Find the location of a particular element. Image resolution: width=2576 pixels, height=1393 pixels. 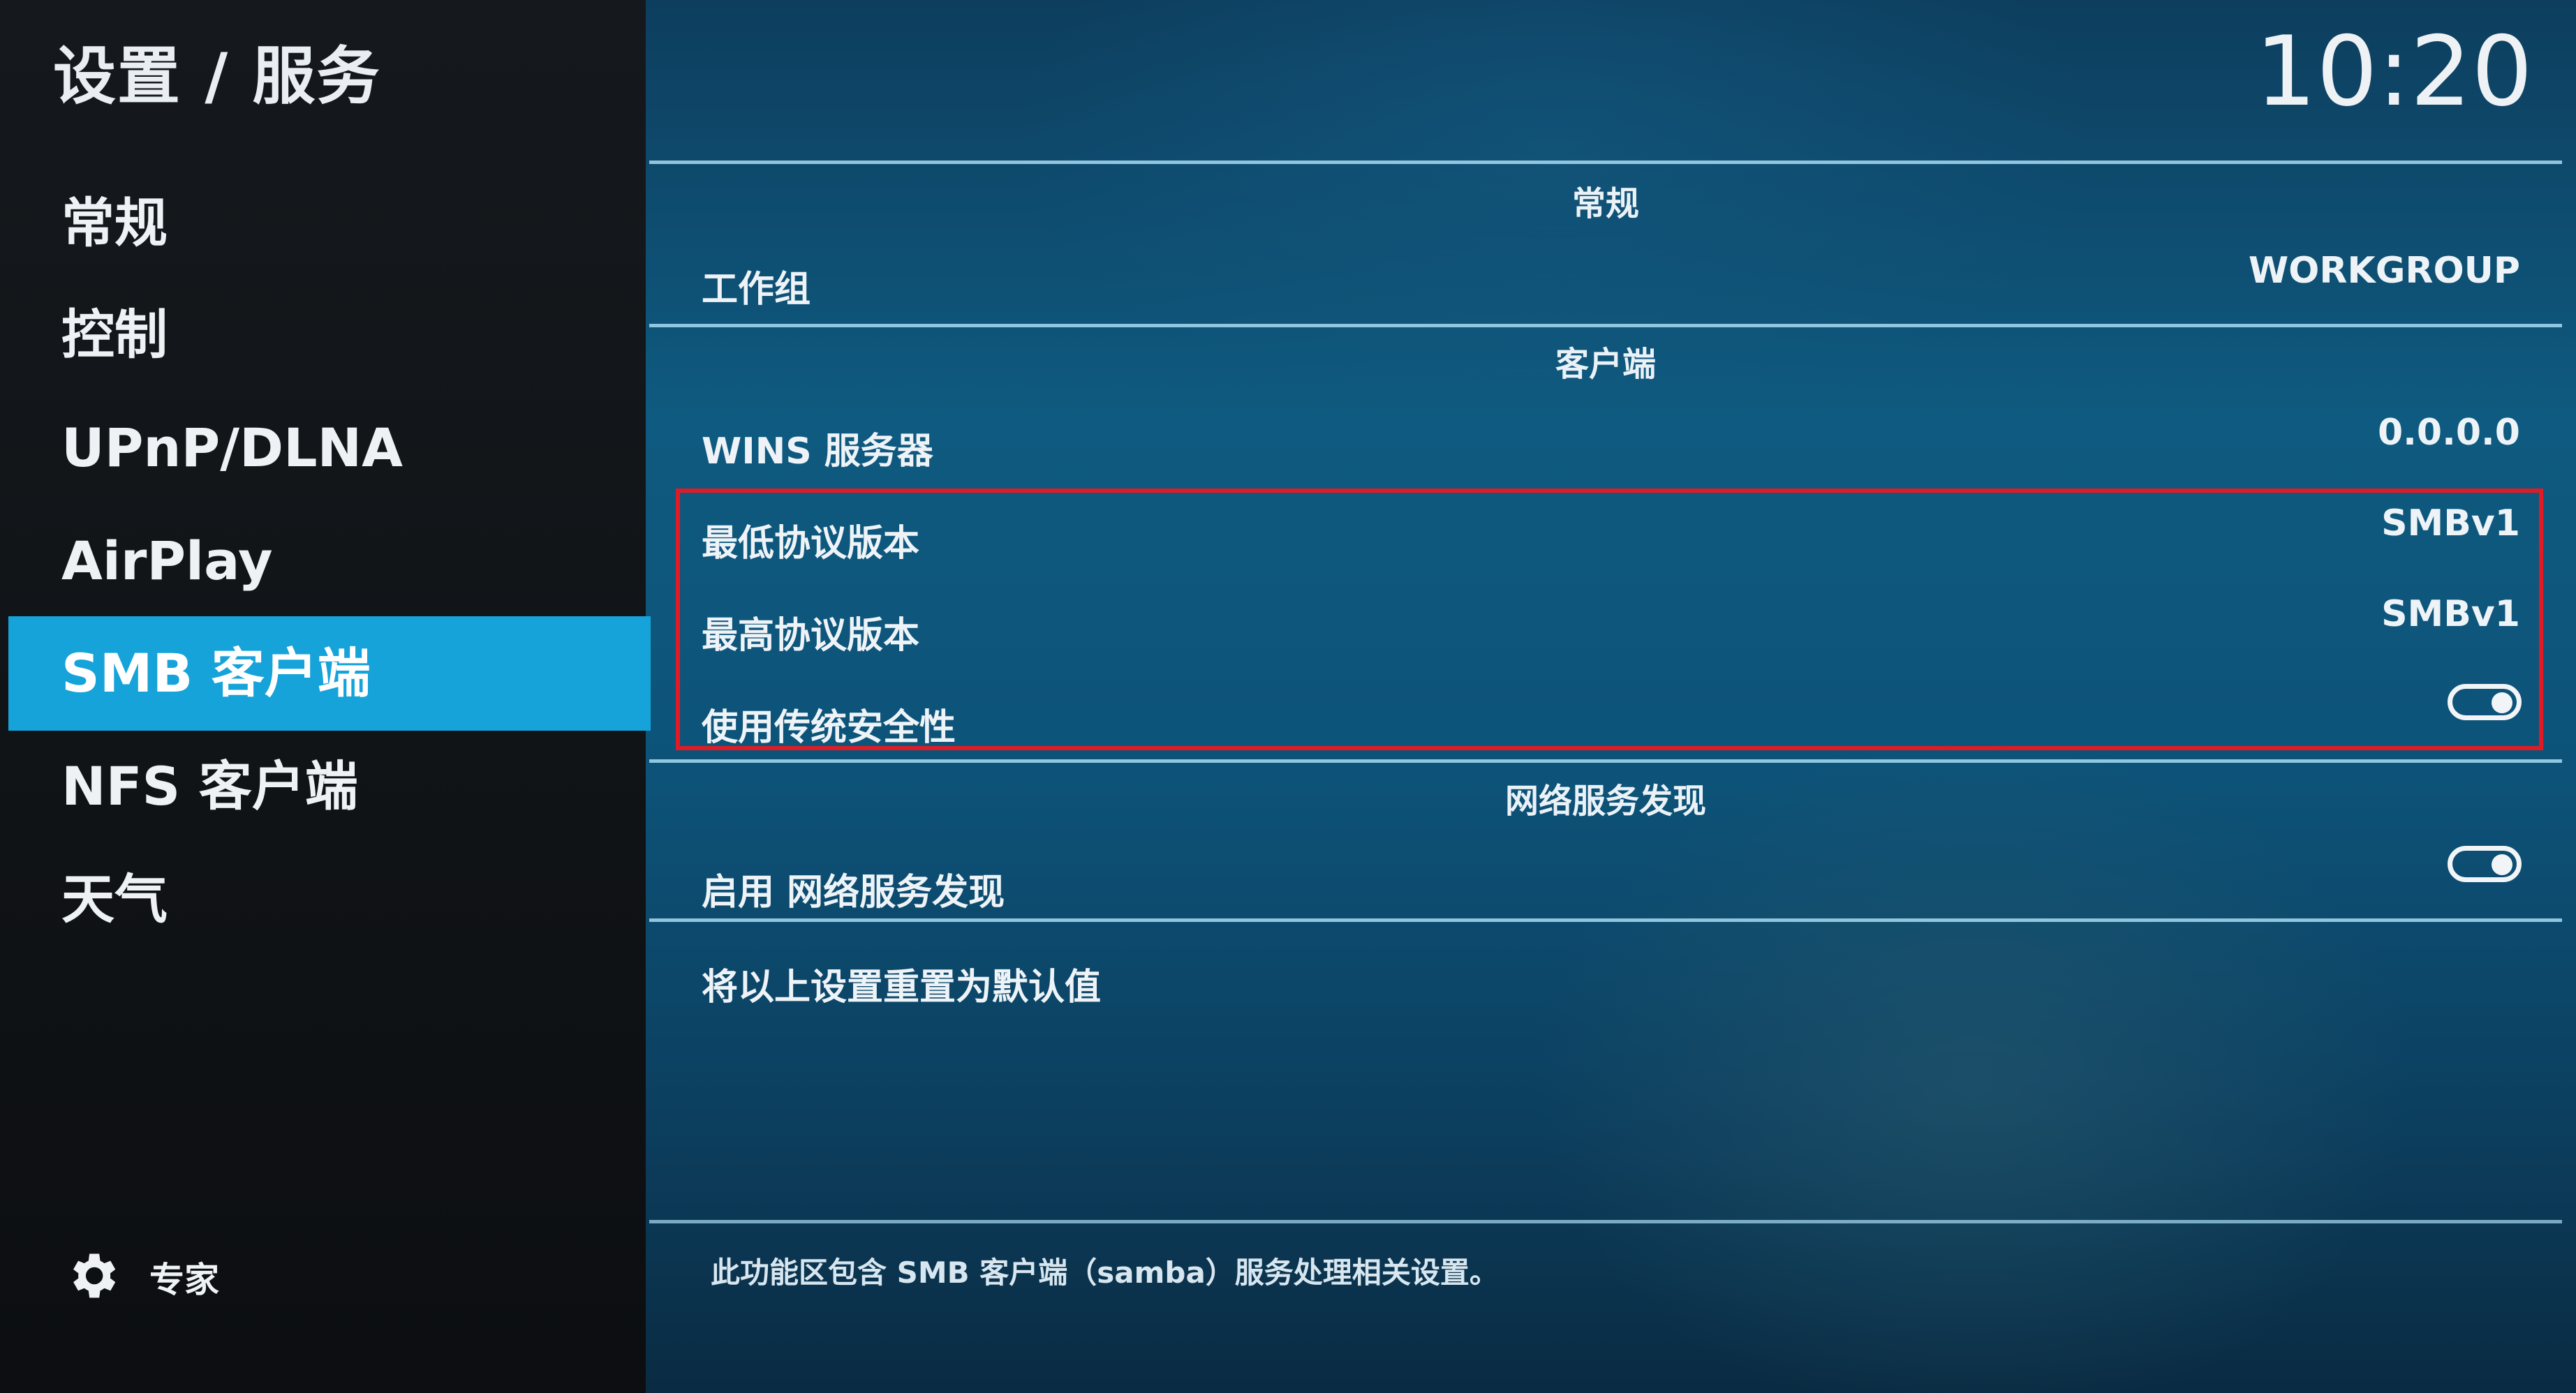

sidebar-item-smb-client: SMB 客户端 is located at coordinates (329, 673).